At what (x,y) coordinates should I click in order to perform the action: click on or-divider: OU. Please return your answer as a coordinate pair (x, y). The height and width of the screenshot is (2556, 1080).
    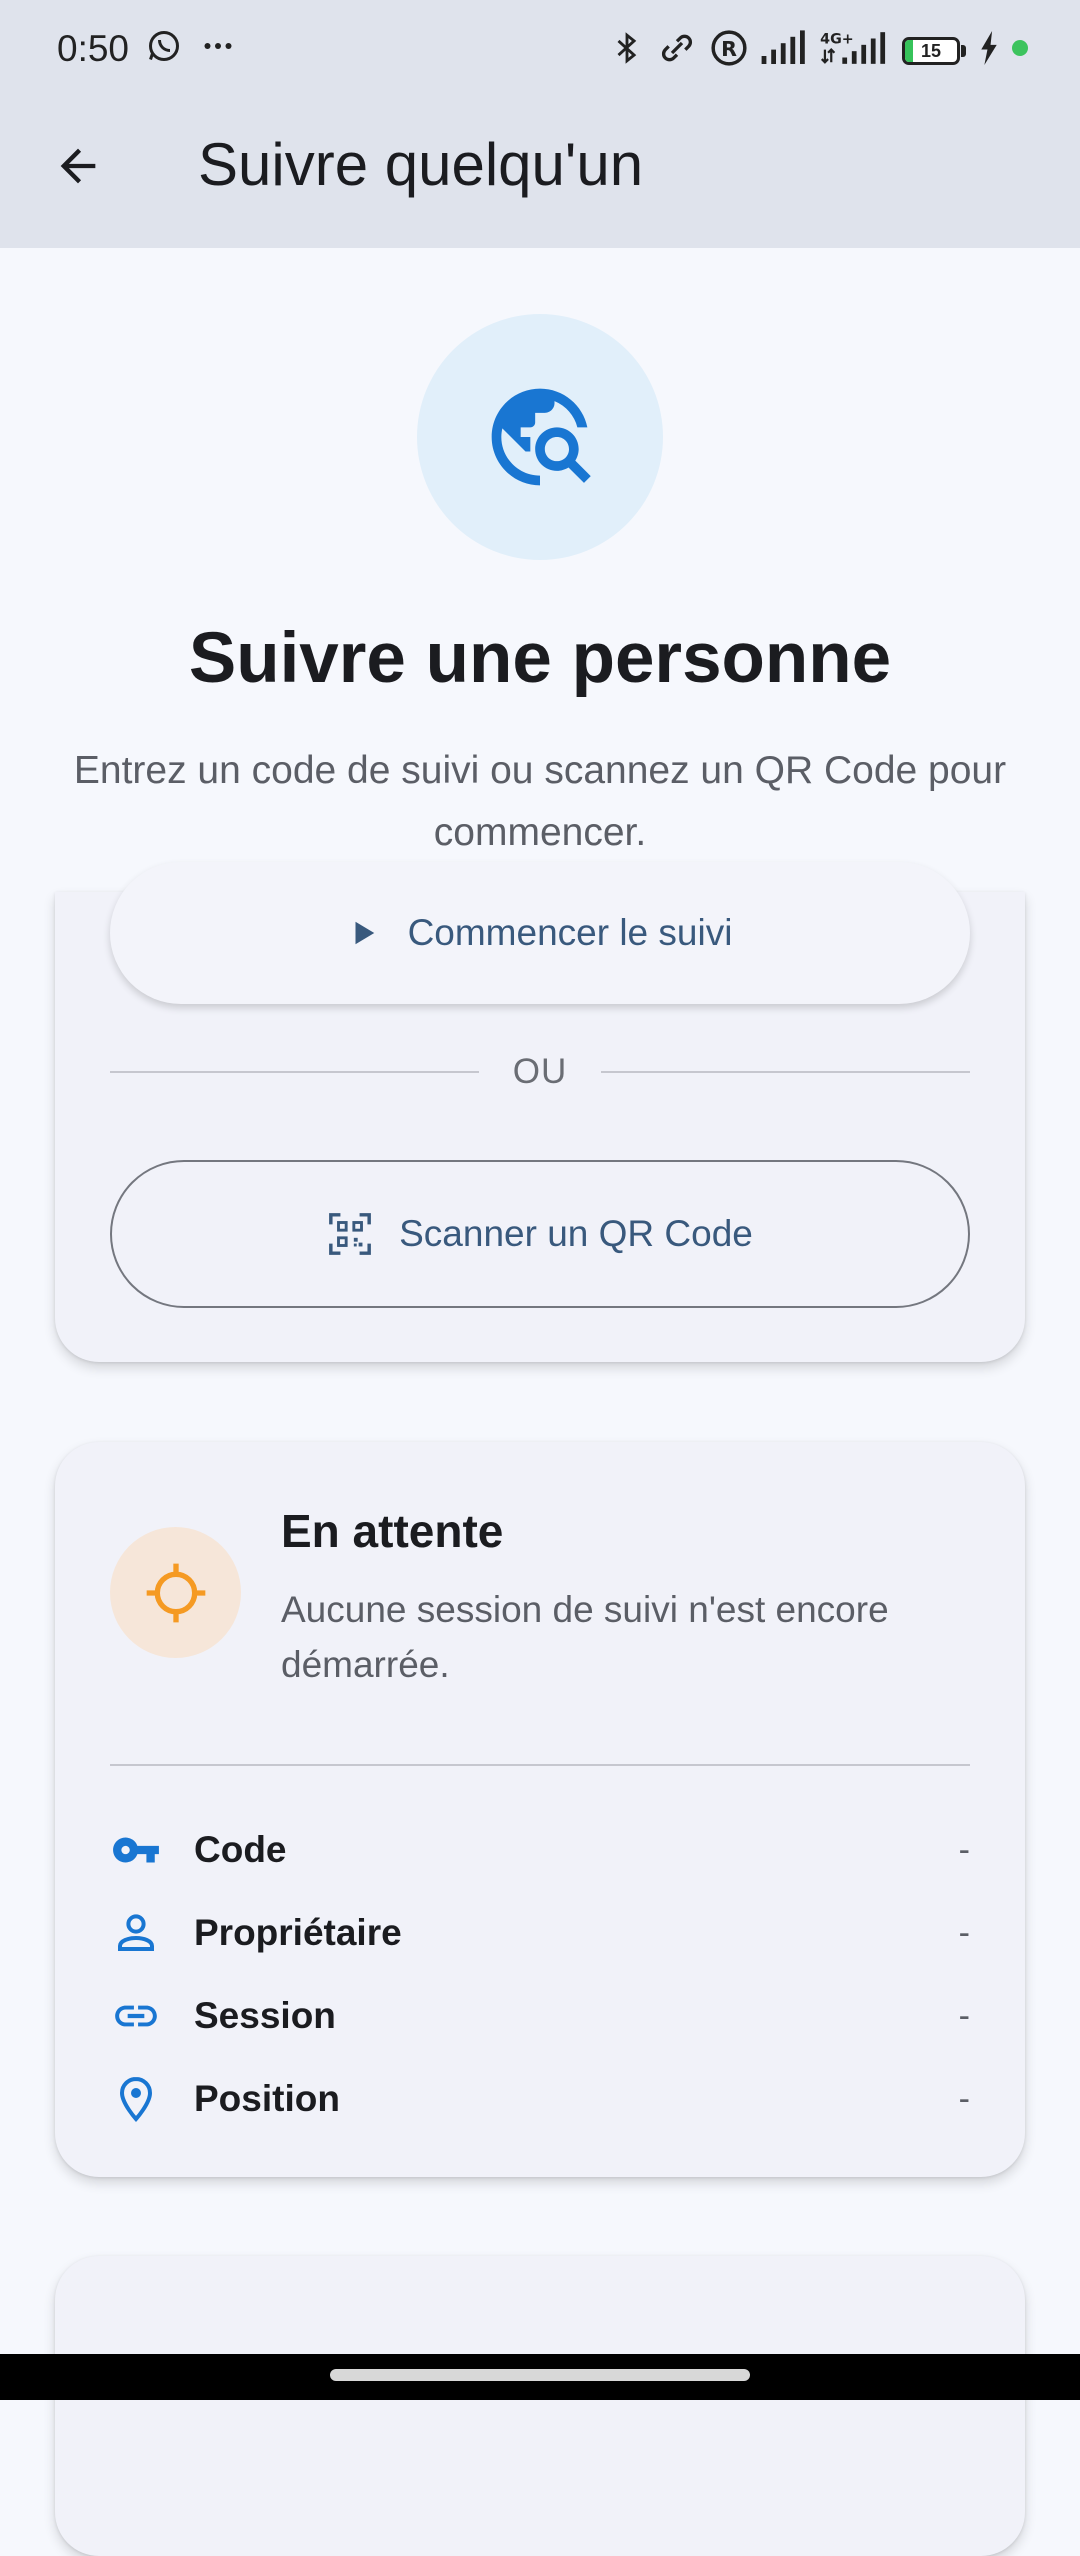
    Looking at the image, I should click on (540, 1072).